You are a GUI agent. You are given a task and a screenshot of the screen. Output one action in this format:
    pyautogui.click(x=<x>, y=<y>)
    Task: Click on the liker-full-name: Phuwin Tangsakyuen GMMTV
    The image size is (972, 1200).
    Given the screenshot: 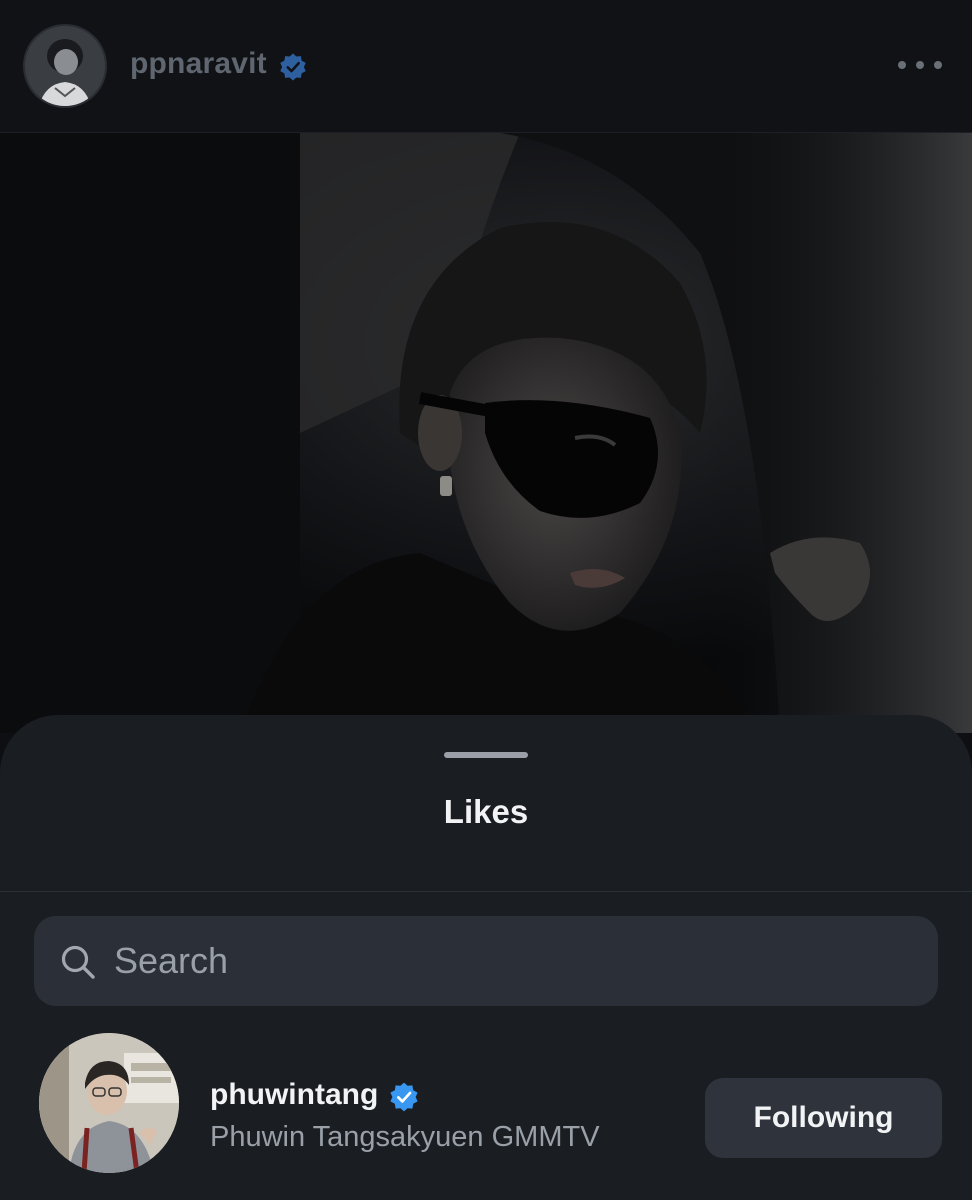 What is the action you would take?
    pyautogui.click(x=405, y=1137)
    